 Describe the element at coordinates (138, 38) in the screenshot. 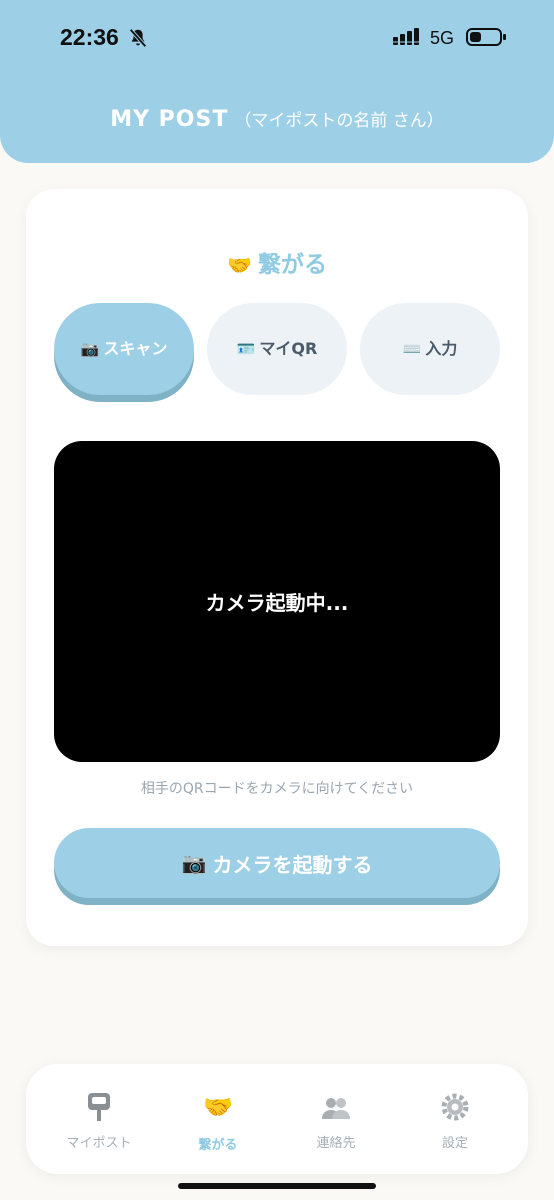

I see `bell-slash-icon` at that location.